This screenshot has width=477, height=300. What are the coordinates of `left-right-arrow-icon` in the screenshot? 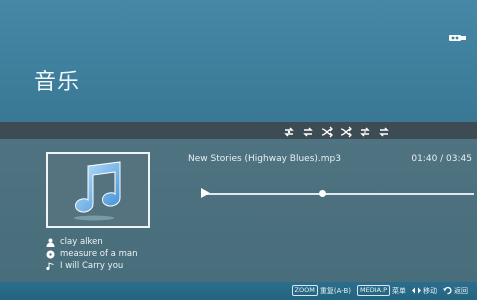 It's located at (416, 290).